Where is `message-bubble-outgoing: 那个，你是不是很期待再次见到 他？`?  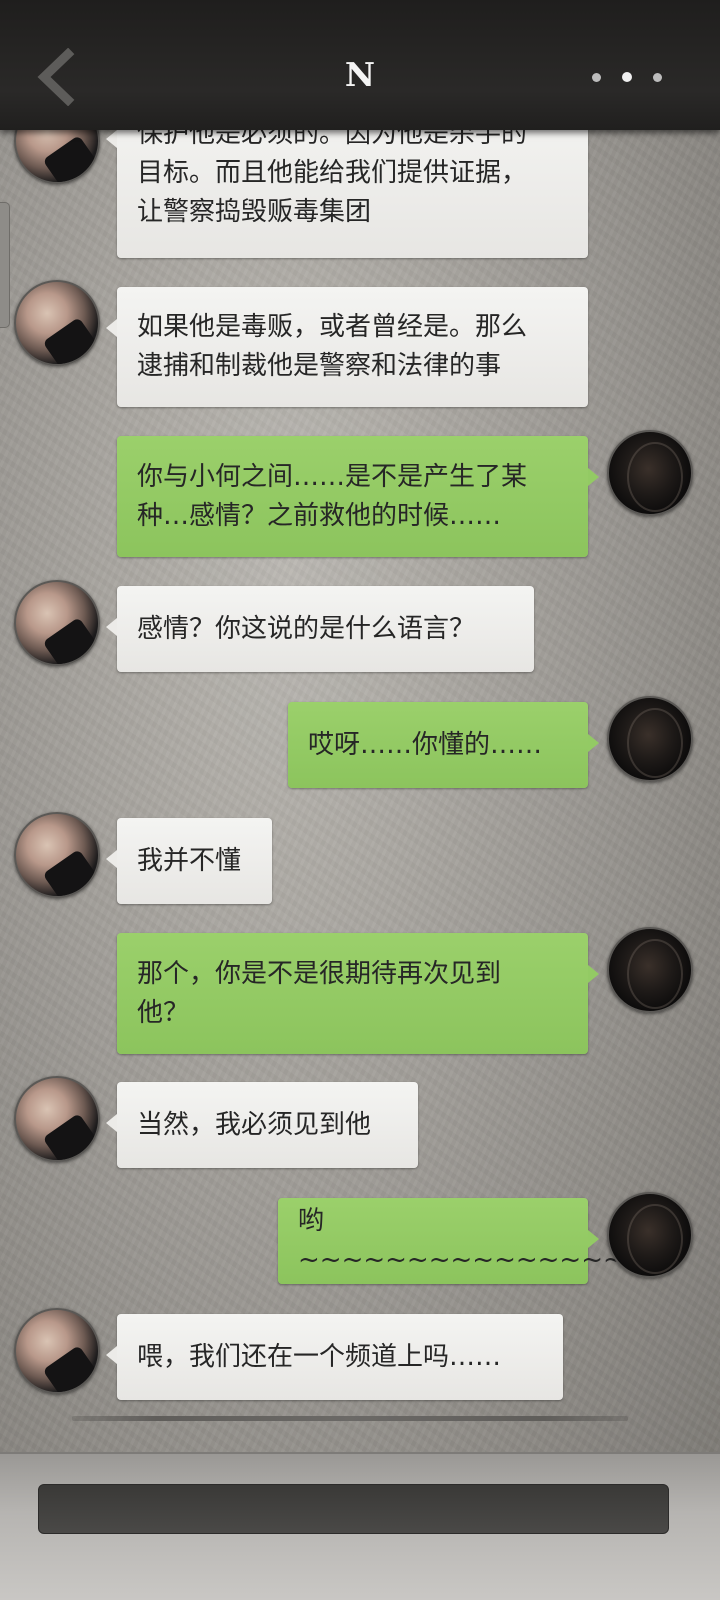 message-bubble-outgoing: 那个，你是不是很期待再次见到 他？ is located at coordinates (358, 993).